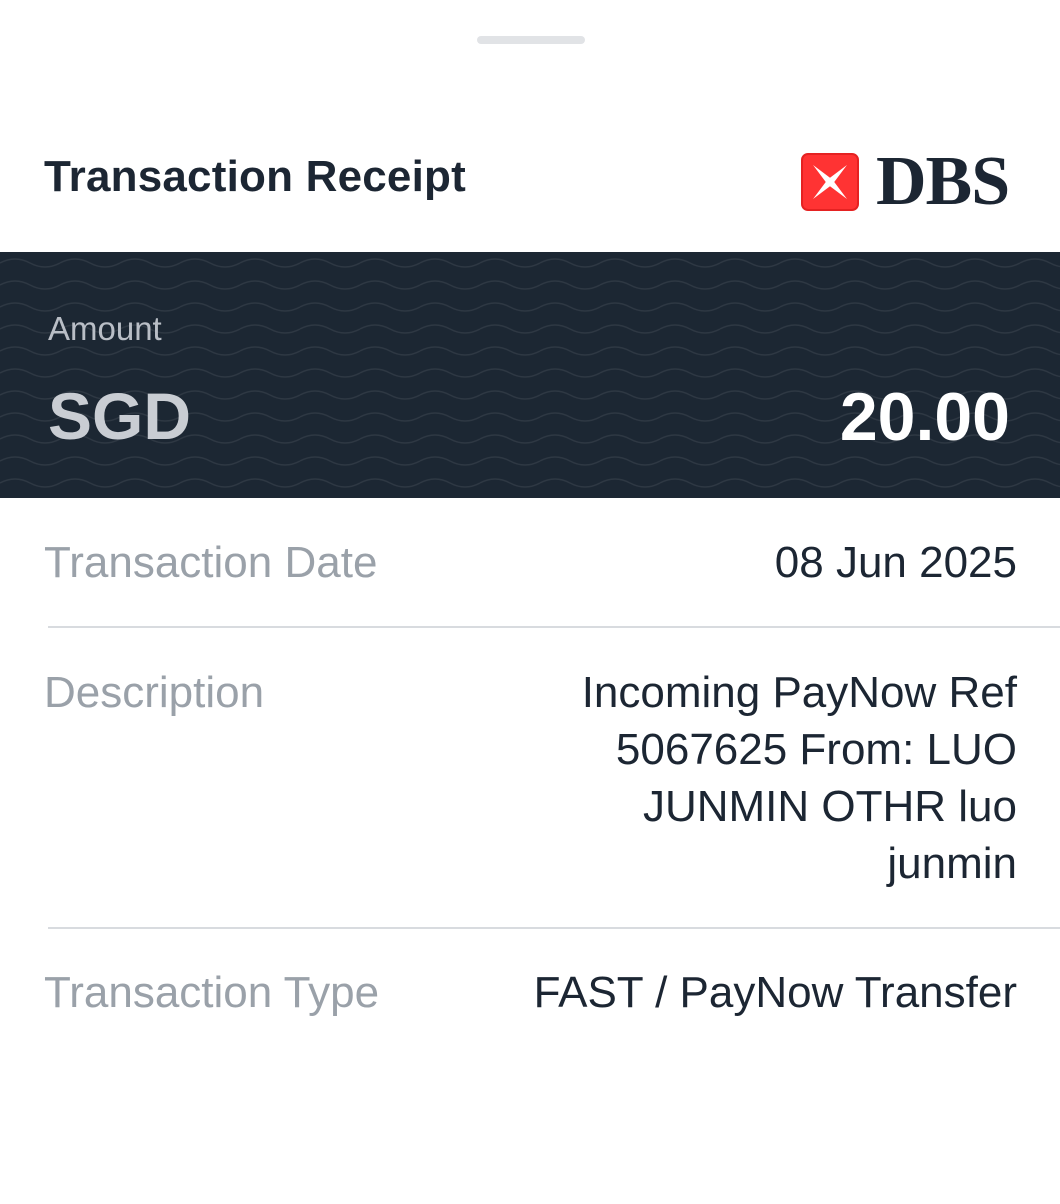  I want to click on amount-value: 20.00, so click(924, 417).